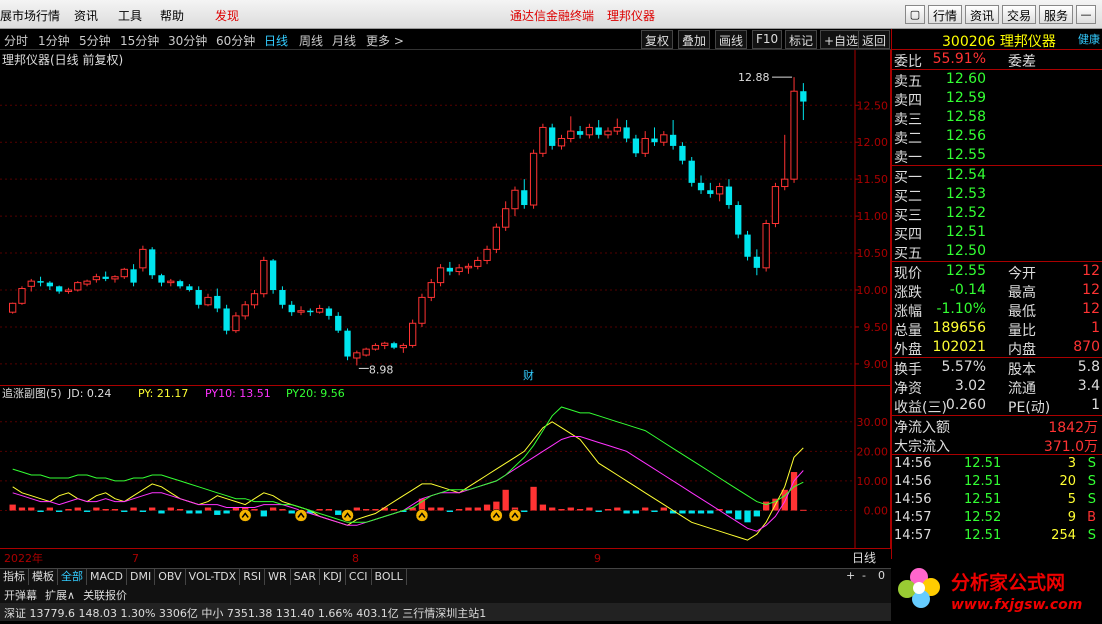 This screenshot has width=1102, height=624. What do you see at coordinates (253, 577) in the screenshot?
I see `tab-rsi: RSI` at bounding box center [253, 577].